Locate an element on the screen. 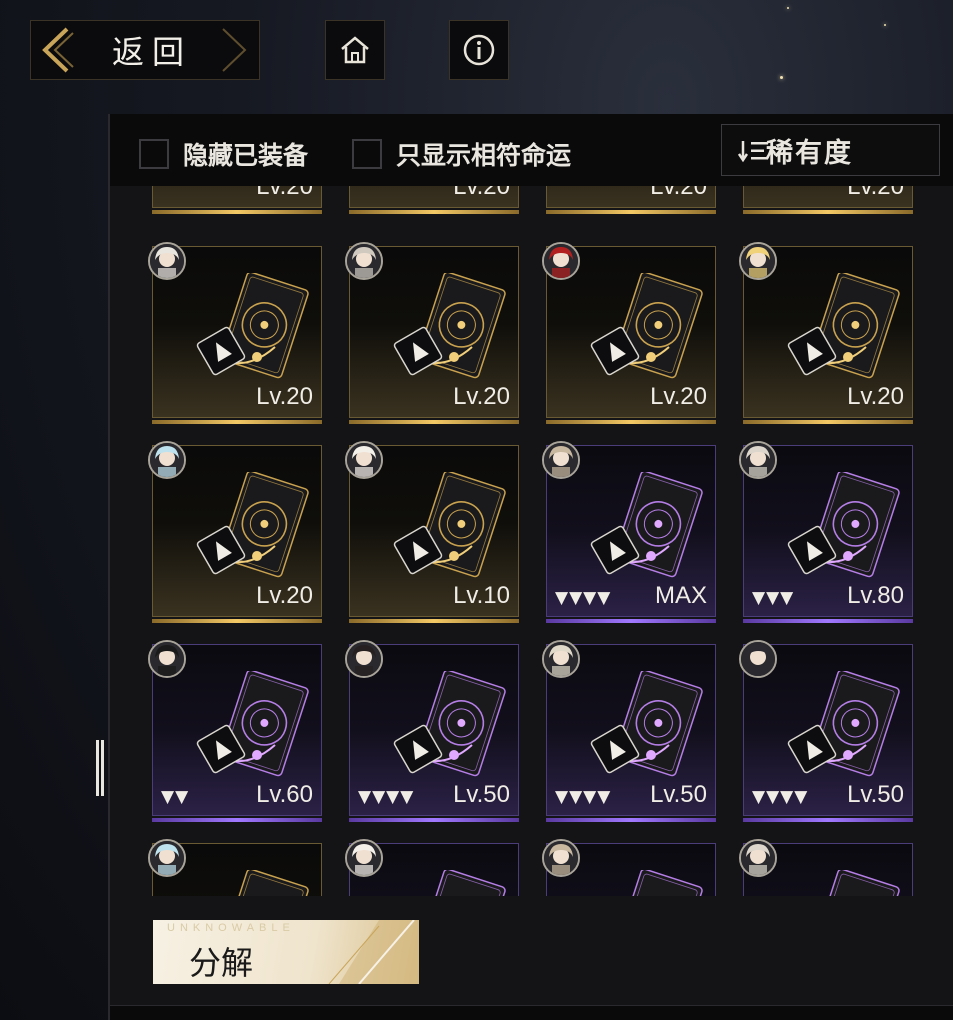  info-button is located at coordinates (479, 50).